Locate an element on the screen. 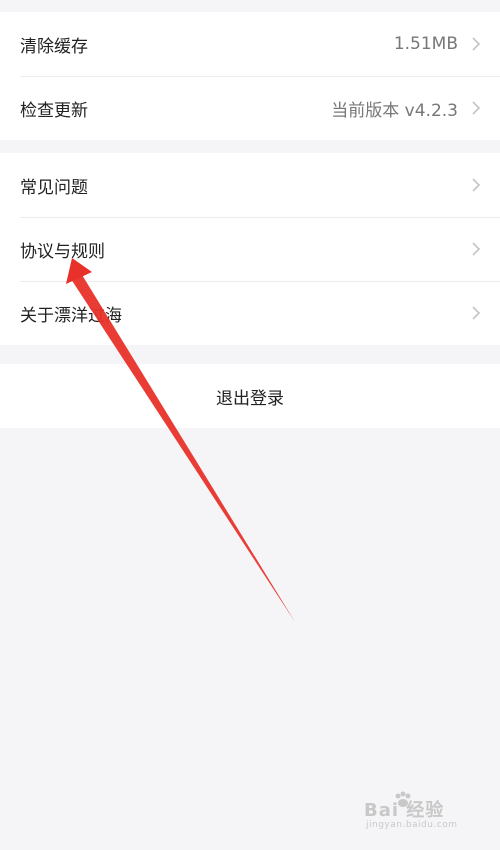 The image size is (500, 850). current-version-value: 当前版本 v4.2.3 is located at coordinates (394, 110).